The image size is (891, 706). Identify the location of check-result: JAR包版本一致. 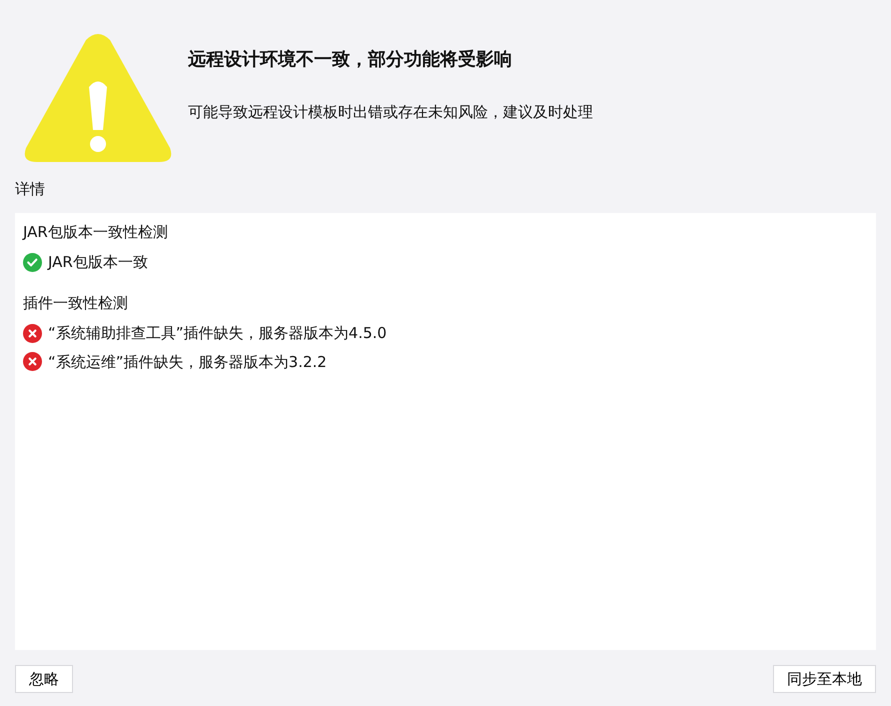
(98, 262).